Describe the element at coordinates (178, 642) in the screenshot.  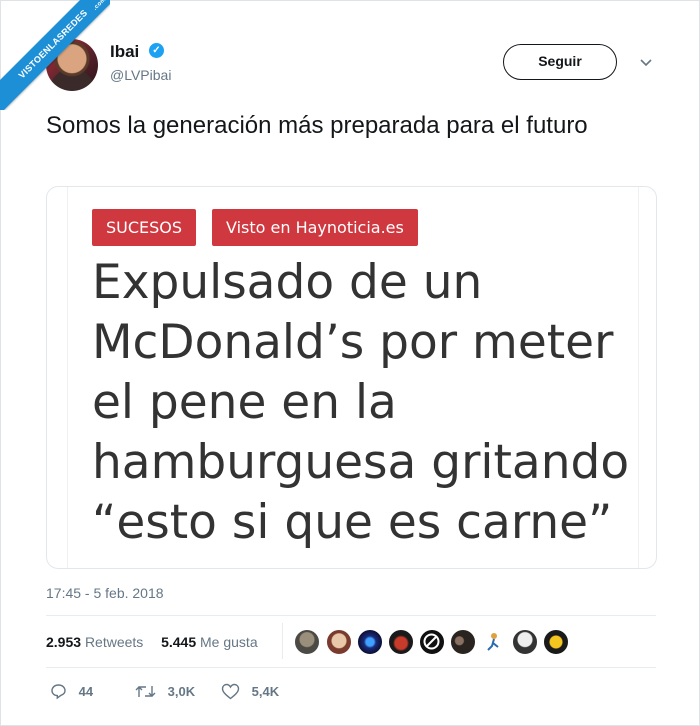
I see `likes-count: 5.445` at that location.